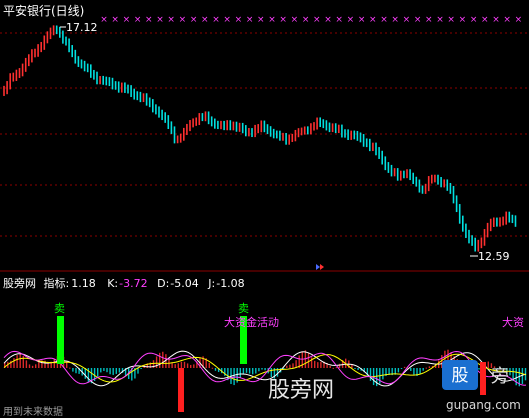 The image size is (529, 418). I want to click on buy-signal-bar, so click(181, 390).